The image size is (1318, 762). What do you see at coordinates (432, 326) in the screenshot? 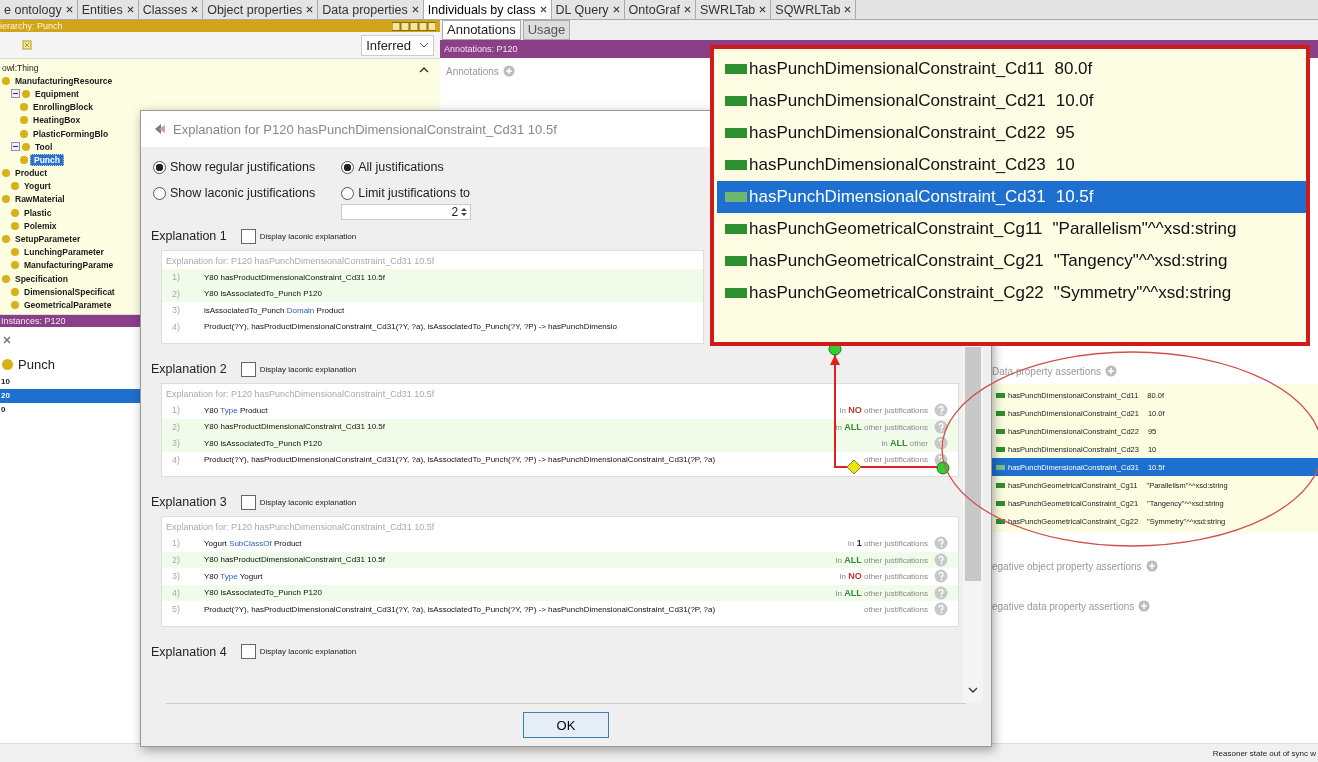
I see `axiom-row: 4) Product(?Y), hasProductDimensionalConstraint_Cd31(?Y, ?a), isAssociatedTo_Punch(?Y, ?P) -> hasPunchDimensio` at bounding box center [432, 326].